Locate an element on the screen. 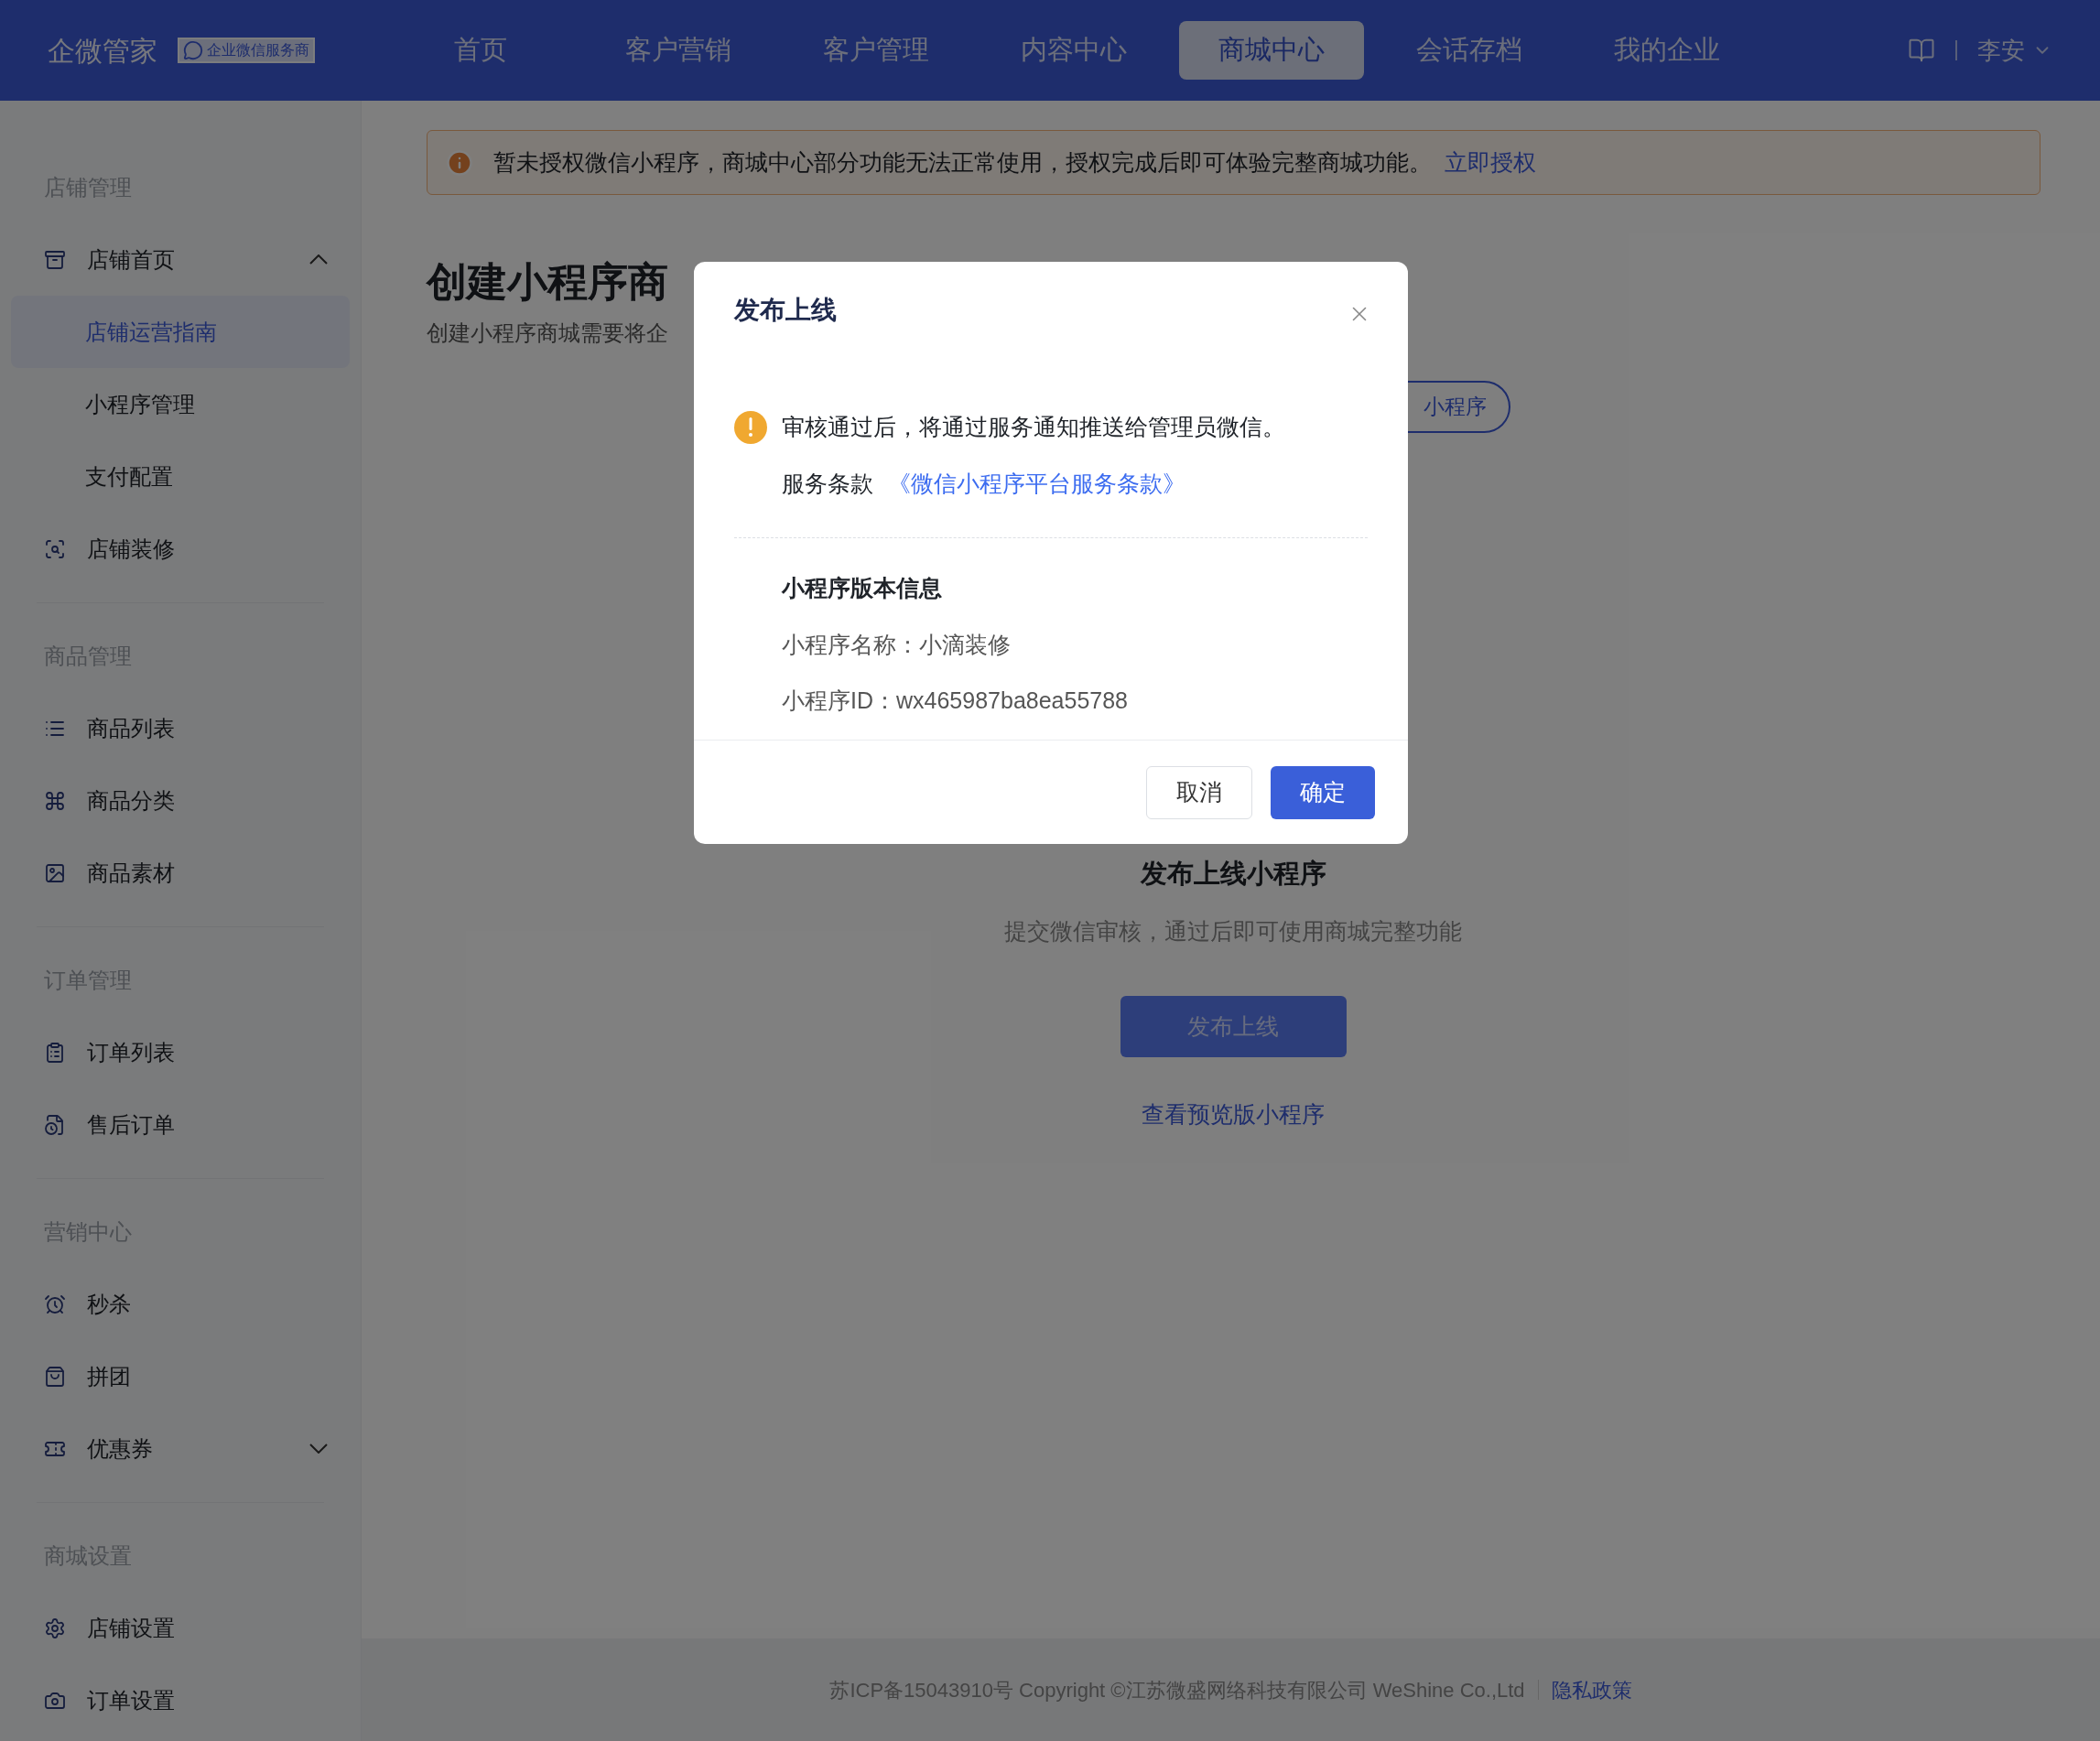 This screenshot has width=2100, height=1741. chevron-down-icon is located at coordinates (318, 1449).